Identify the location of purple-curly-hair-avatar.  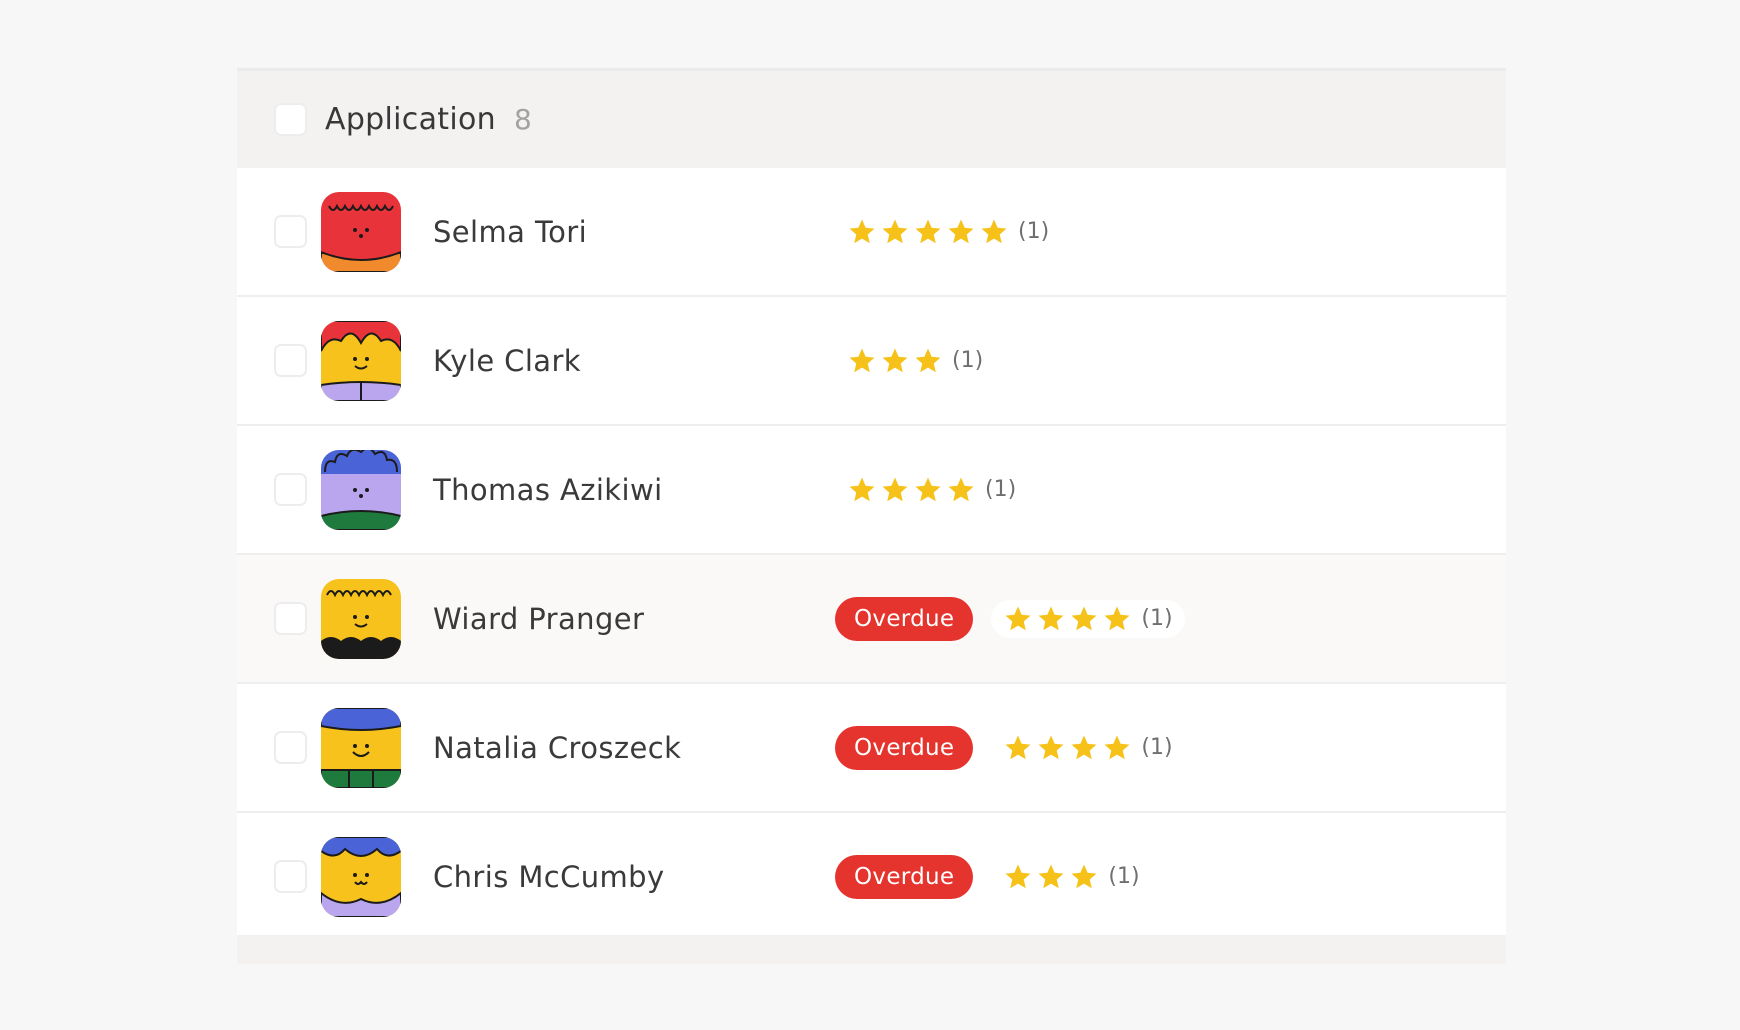
(361, 489).